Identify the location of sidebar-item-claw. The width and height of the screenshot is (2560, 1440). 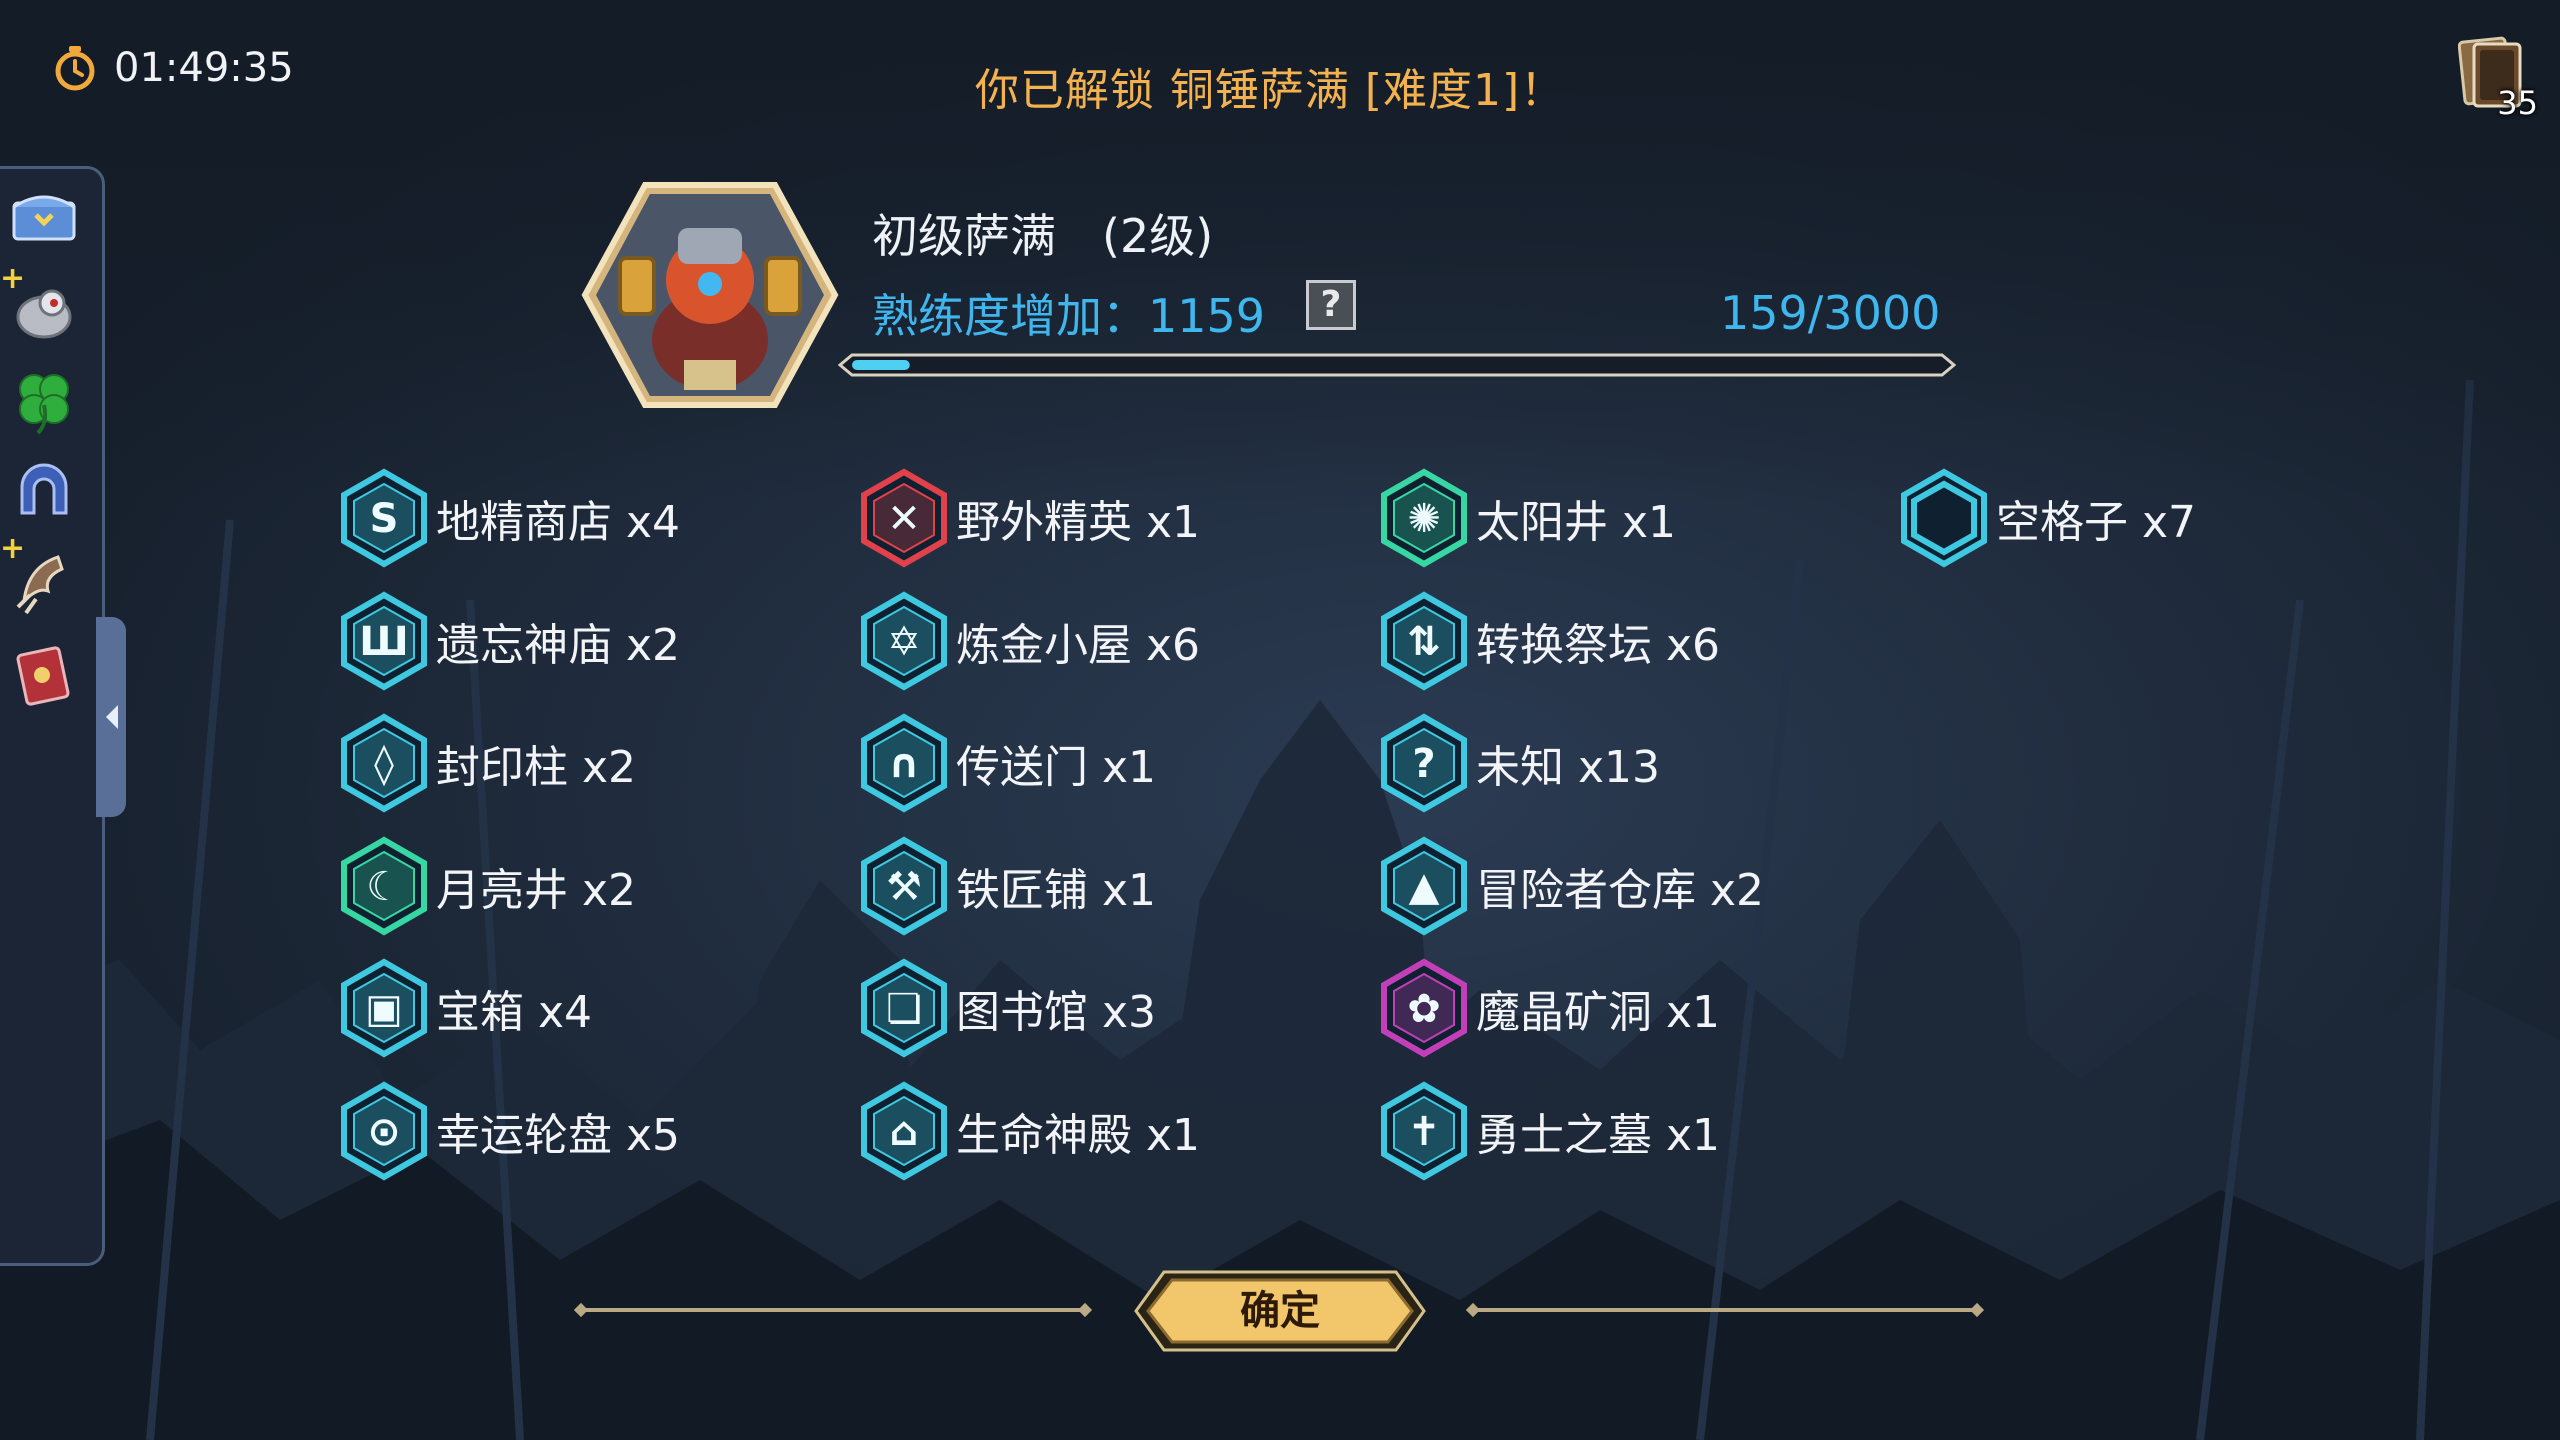
(44, 583).